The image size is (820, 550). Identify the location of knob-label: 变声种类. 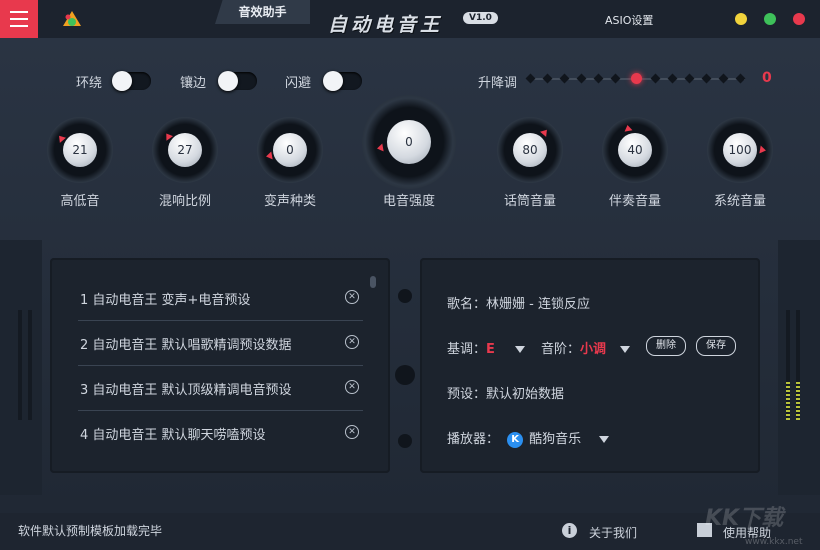
(289, 201).